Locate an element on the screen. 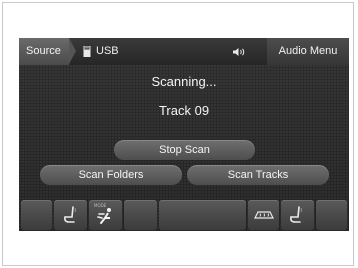  audio-menu-button: Audio Menu is located at coordinates (308, 51).